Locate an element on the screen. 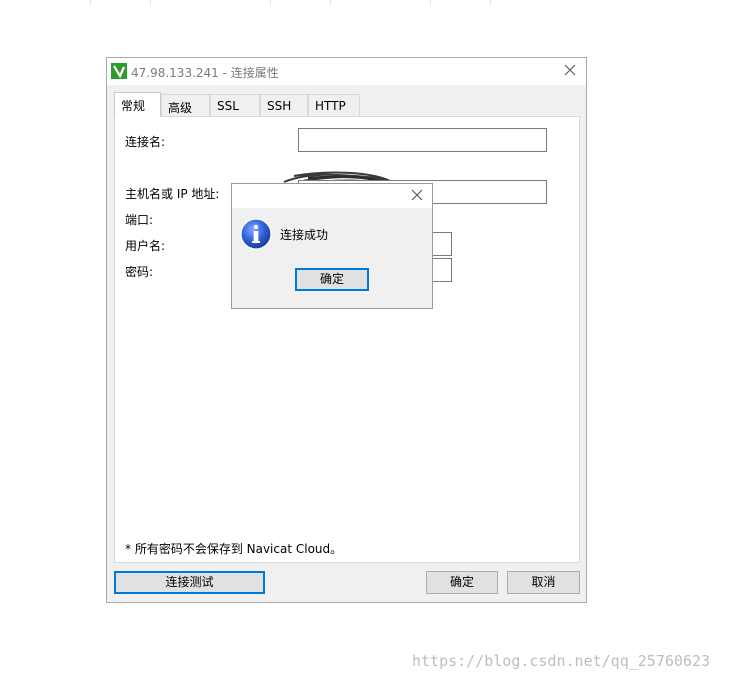 This screenshot has width=754, height=682. tab-ssh: SSH is located at coordinates (284, 105).